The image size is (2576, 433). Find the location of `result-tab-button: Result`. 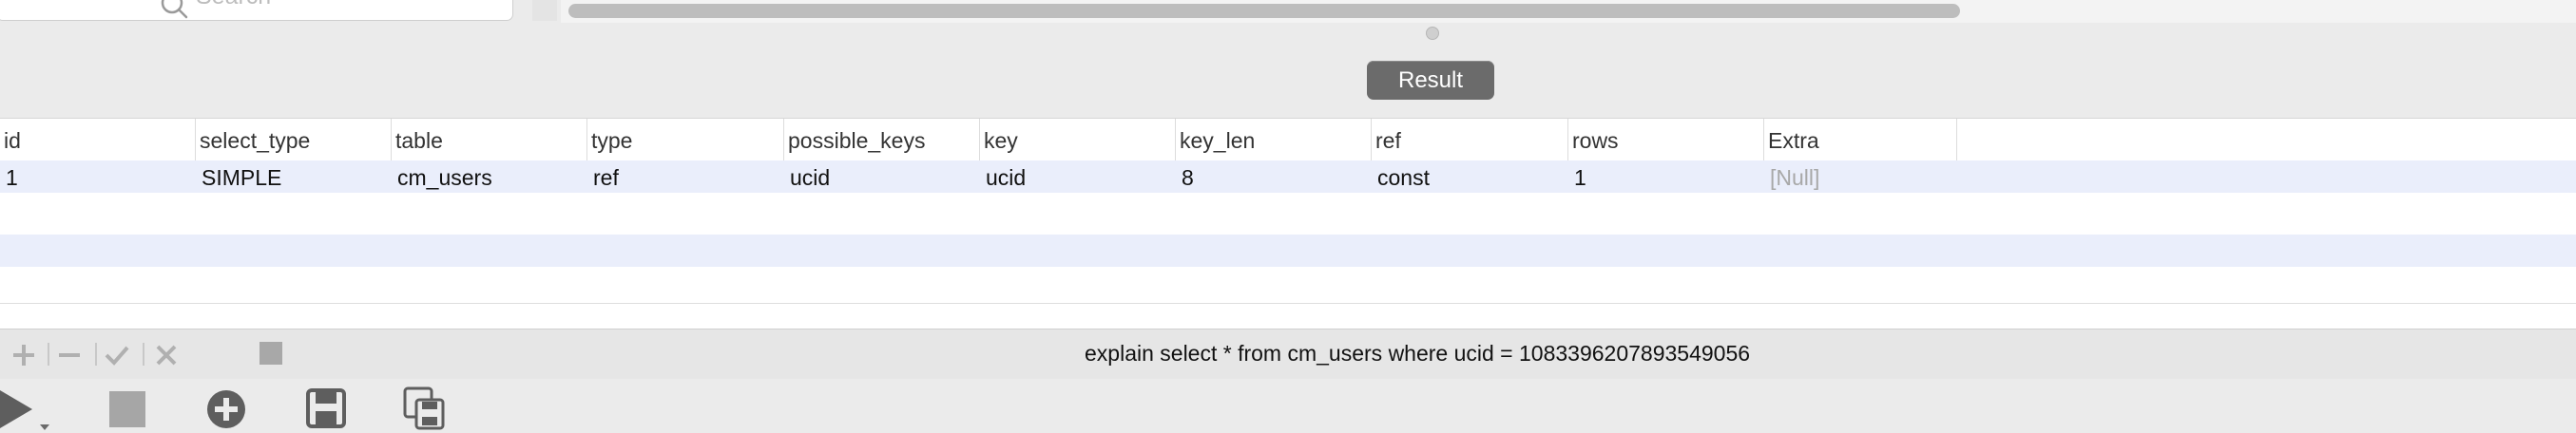

result-tab-button: Result is located at coordinates (1431, 81).